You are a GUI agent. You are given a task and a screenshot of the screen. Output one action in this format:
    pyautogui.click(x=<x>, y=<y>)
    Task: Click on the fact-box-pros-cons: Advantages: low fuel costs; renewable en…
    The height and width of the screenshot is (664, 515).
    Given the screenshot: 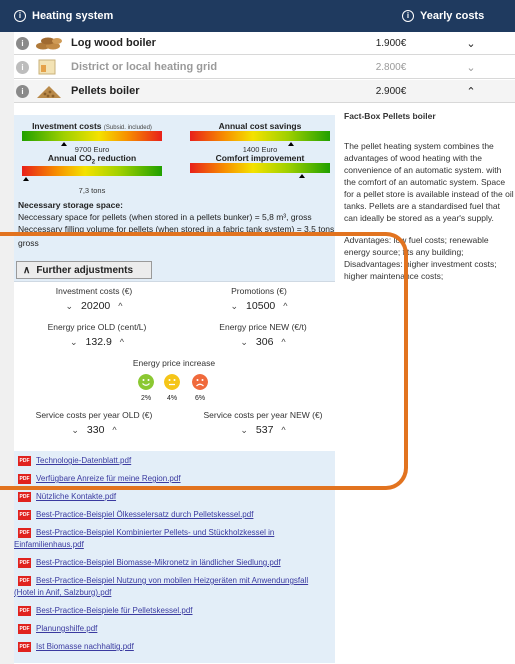 What is the action you would take?
    pyautogui.click(x=420, y=258)
    